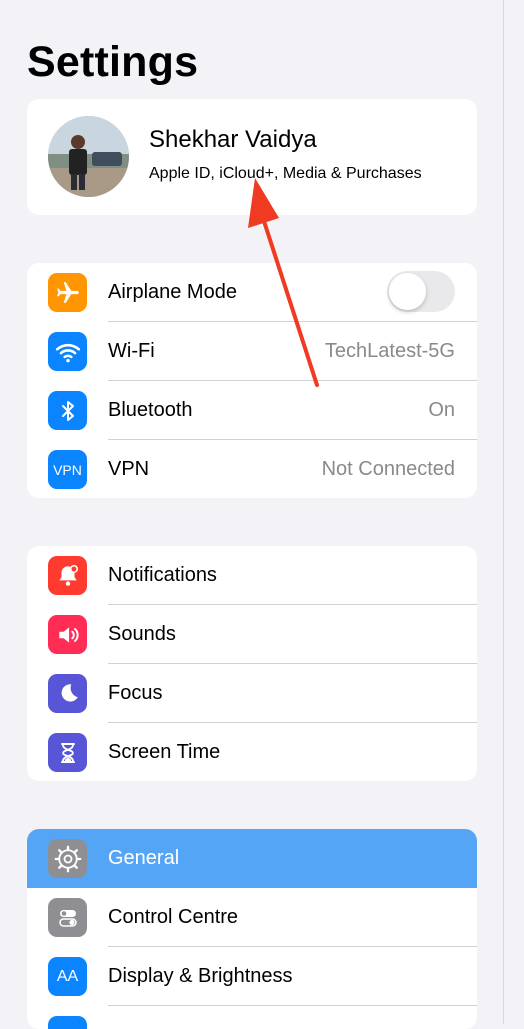 This screenshot has width=524, height=1029. What do you see at coordinates (252, 1017) in the screenshot?
I see `settings-row-partial` at bounding box center [252, 1017].